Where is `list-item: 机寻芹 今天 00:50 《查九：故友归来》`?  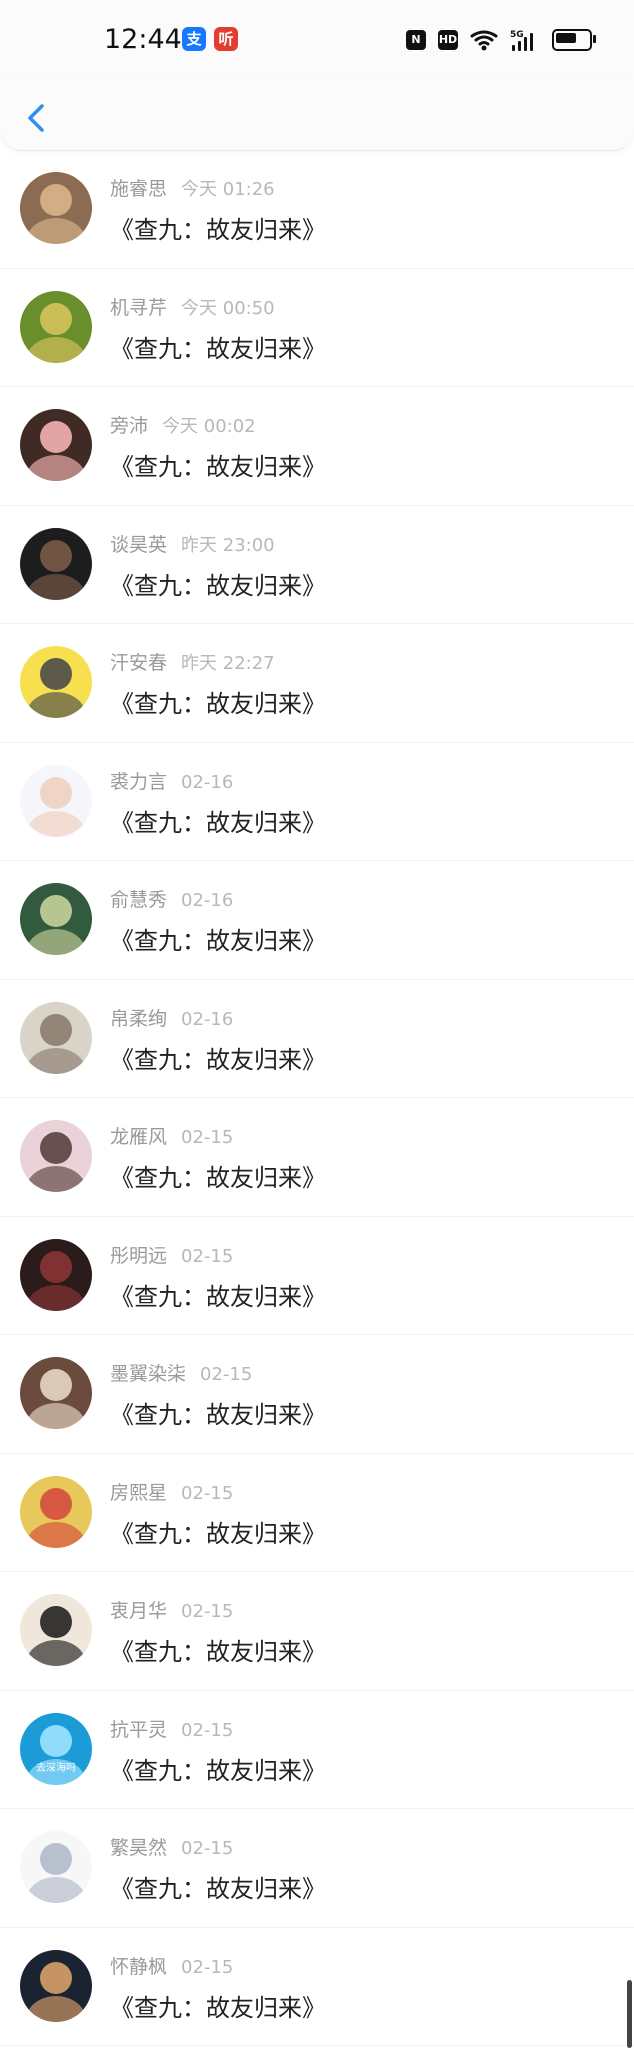 list-item: 机寻芹 今天 00:50 《查九：故友归来》 is located at coordinates (317, 328).